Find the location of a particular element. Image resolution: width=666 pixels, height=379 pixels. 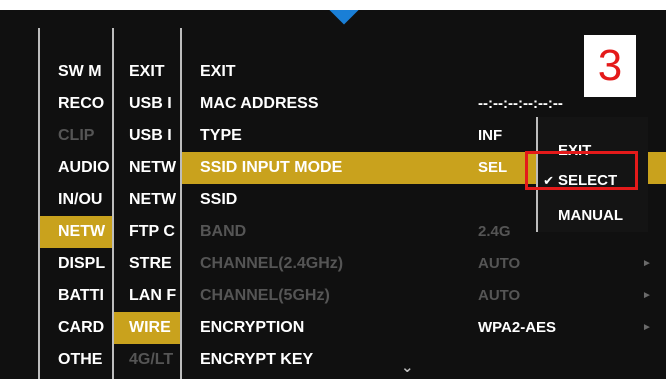

sub-menu-item-label: 4G/LT is located at coordinates (151, 359).